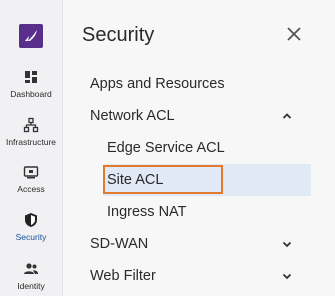 The width and height of the screenshot is (335, 296). What do you see at coordinates (199, 116) in the screenshot?
I see `menu-item-network-acl: Network ACL` at bounding box center [199, 116].